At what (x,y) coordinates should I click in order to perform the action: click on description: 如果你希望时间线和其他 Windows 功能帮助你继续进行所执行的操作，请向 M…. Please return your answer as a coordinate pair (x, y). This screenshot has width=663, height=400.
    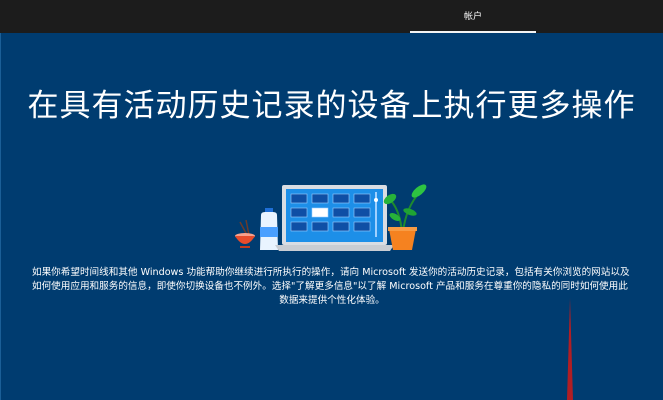
    Looking at the image, I should click on (332, 287).